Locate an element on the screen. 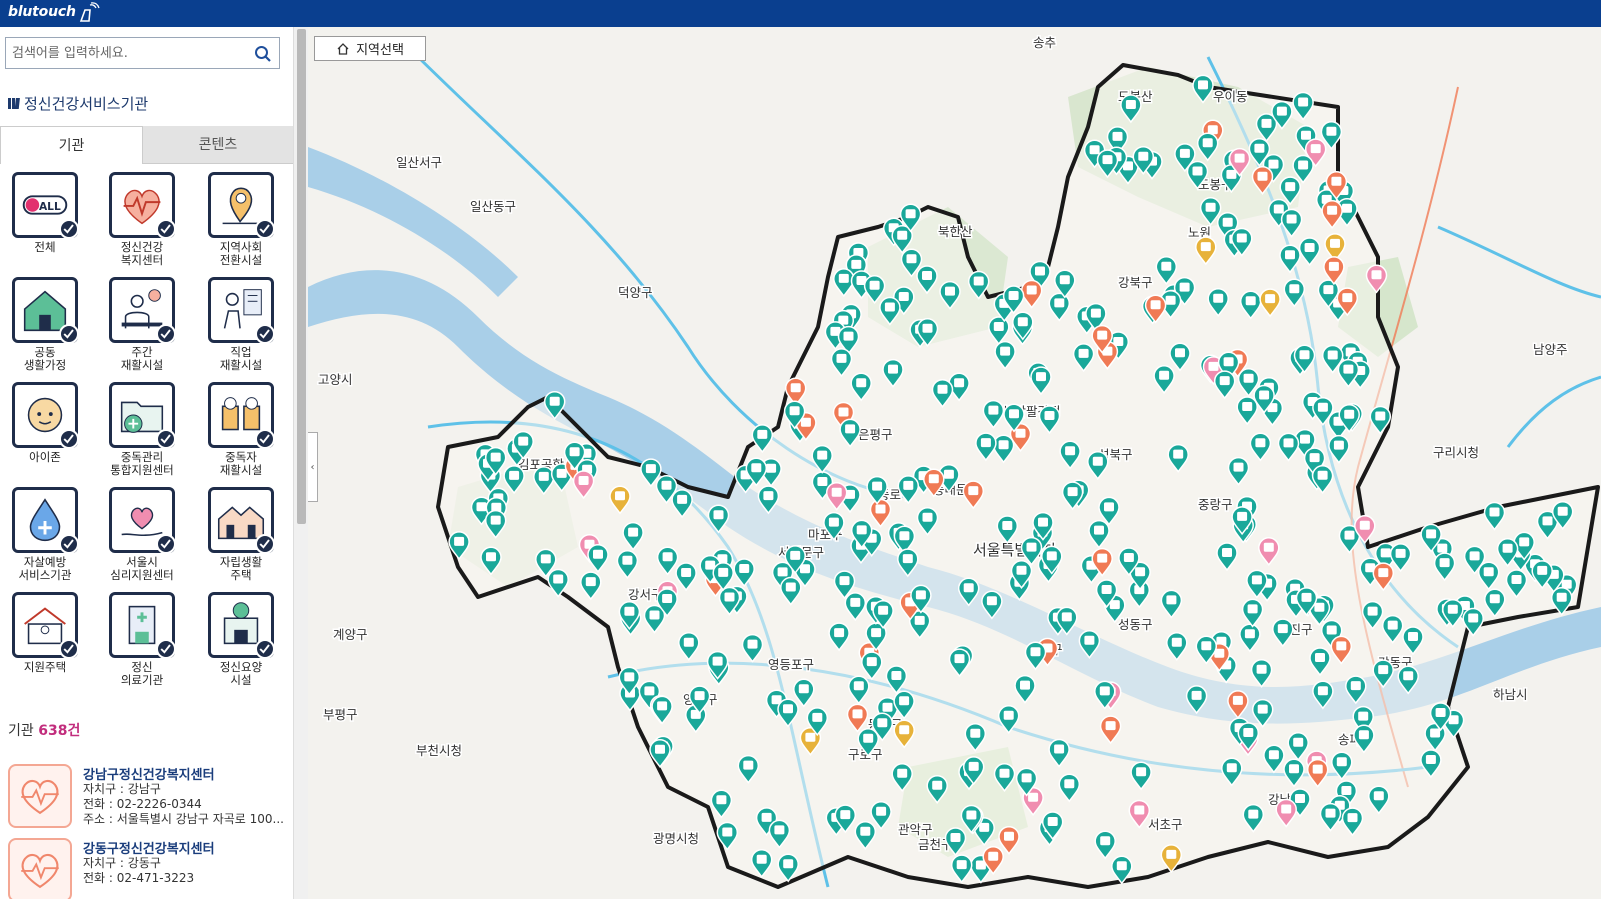 The width and height of the screenshot is (1601, 899). folder-plus-icon is located at coordinates (142, 415).